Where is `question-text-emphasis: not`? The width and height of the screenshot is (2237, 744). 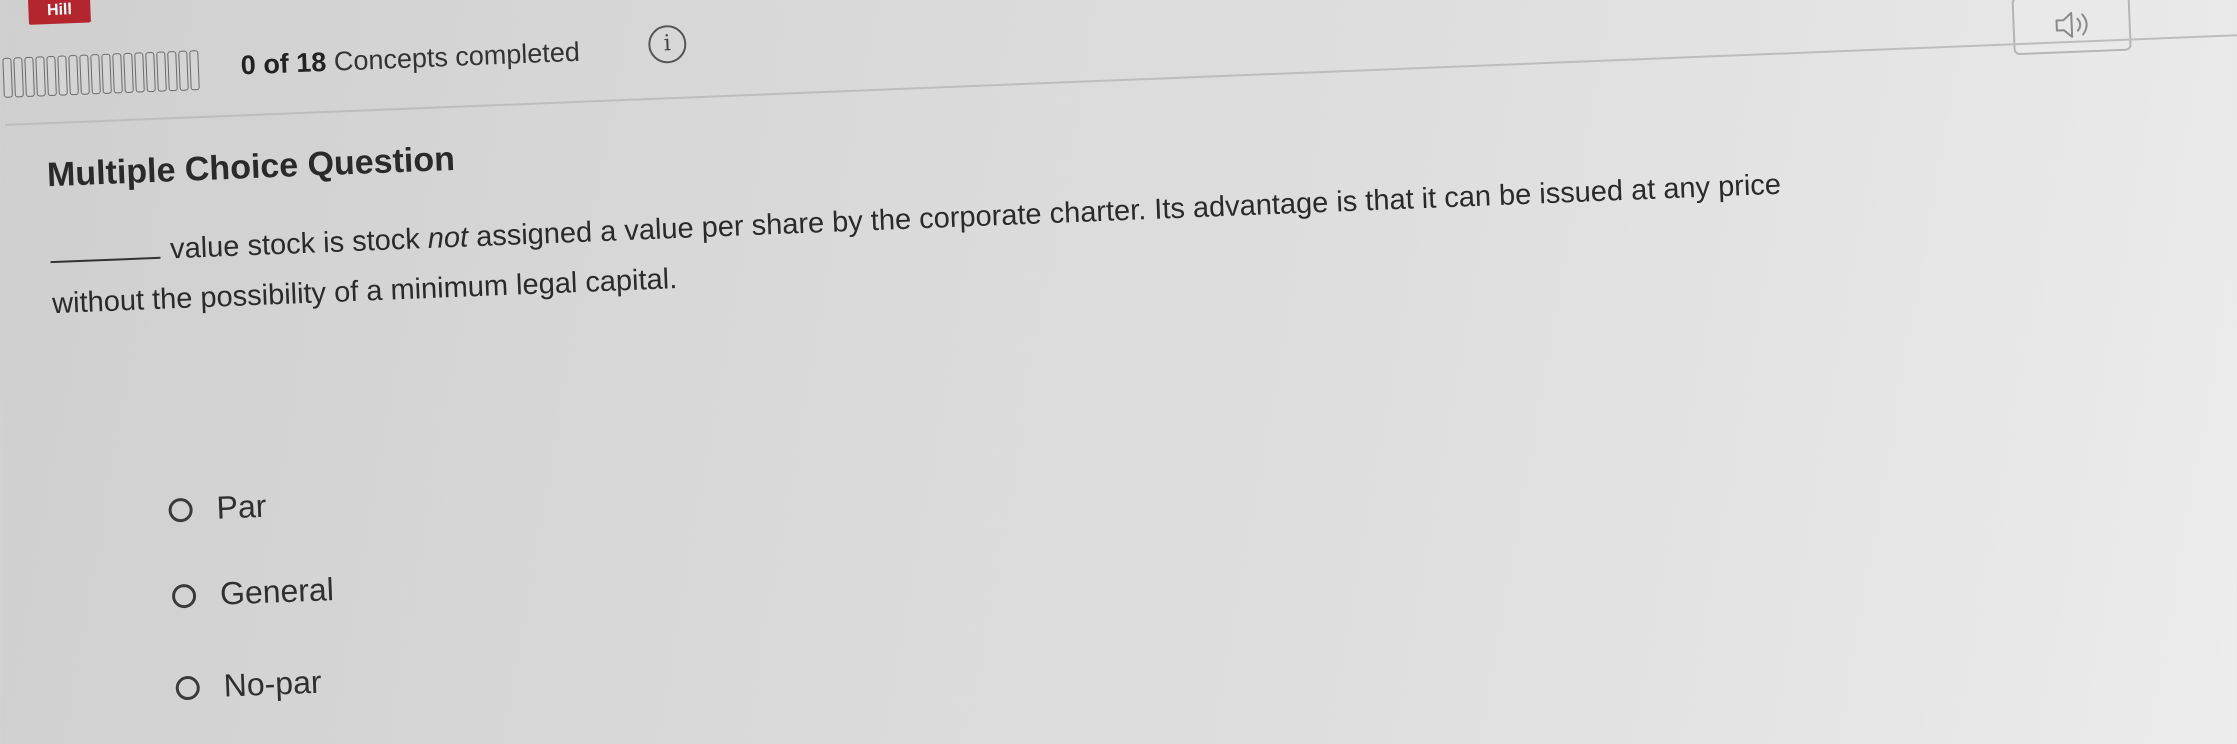 question-text-emphasis: not is located at coordinates (448, 238).